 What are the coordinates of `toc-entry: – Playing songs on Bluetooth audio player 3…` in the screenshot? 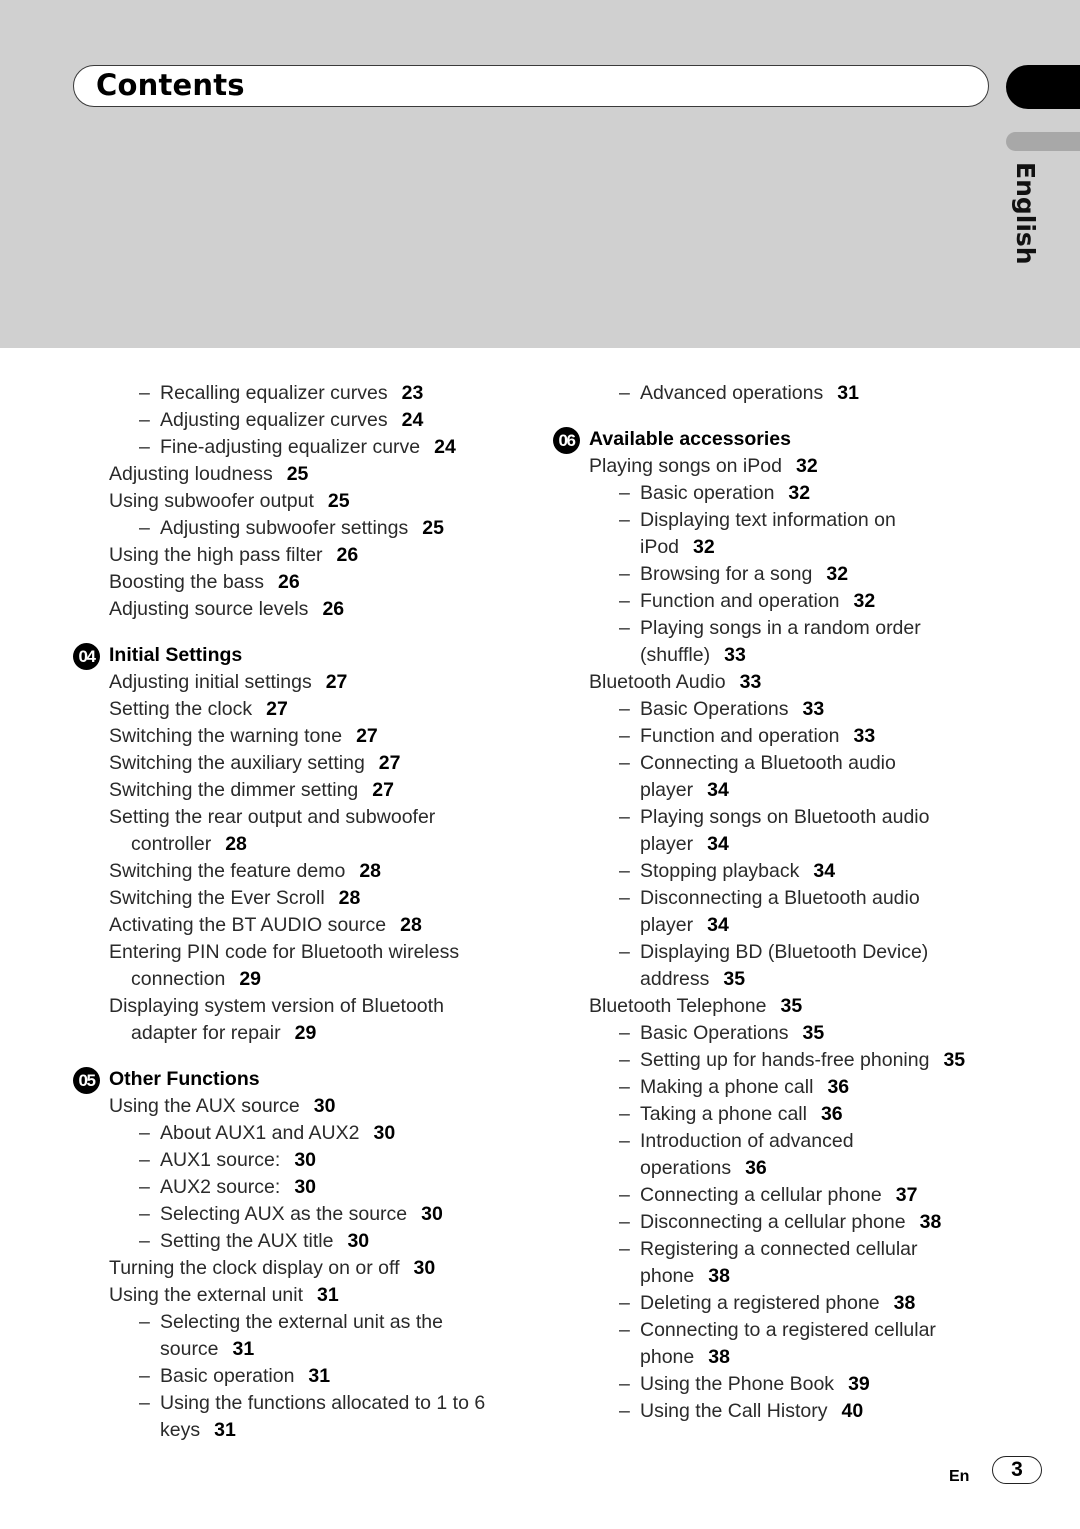 It's located at (783, 831).